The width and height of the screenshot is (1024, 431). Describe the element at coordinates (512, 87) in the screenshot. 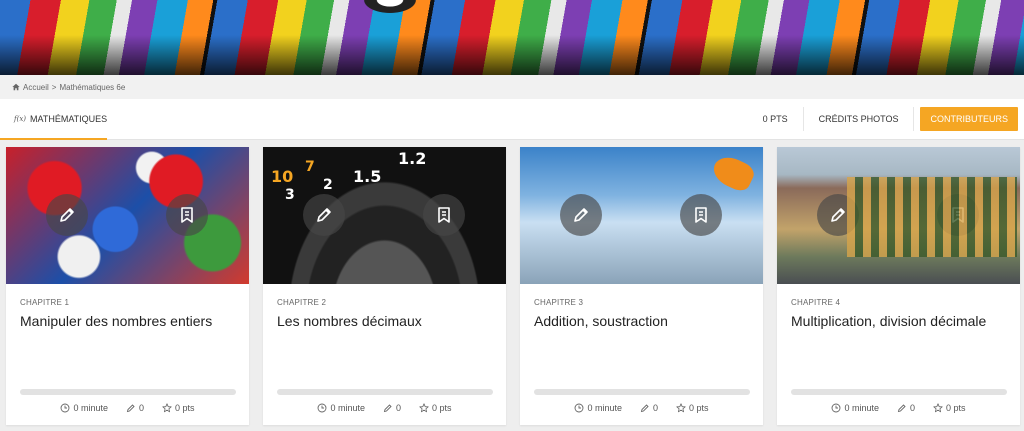

I see `breadcrumb: Accueil > Mathématiques 6e` at that location.